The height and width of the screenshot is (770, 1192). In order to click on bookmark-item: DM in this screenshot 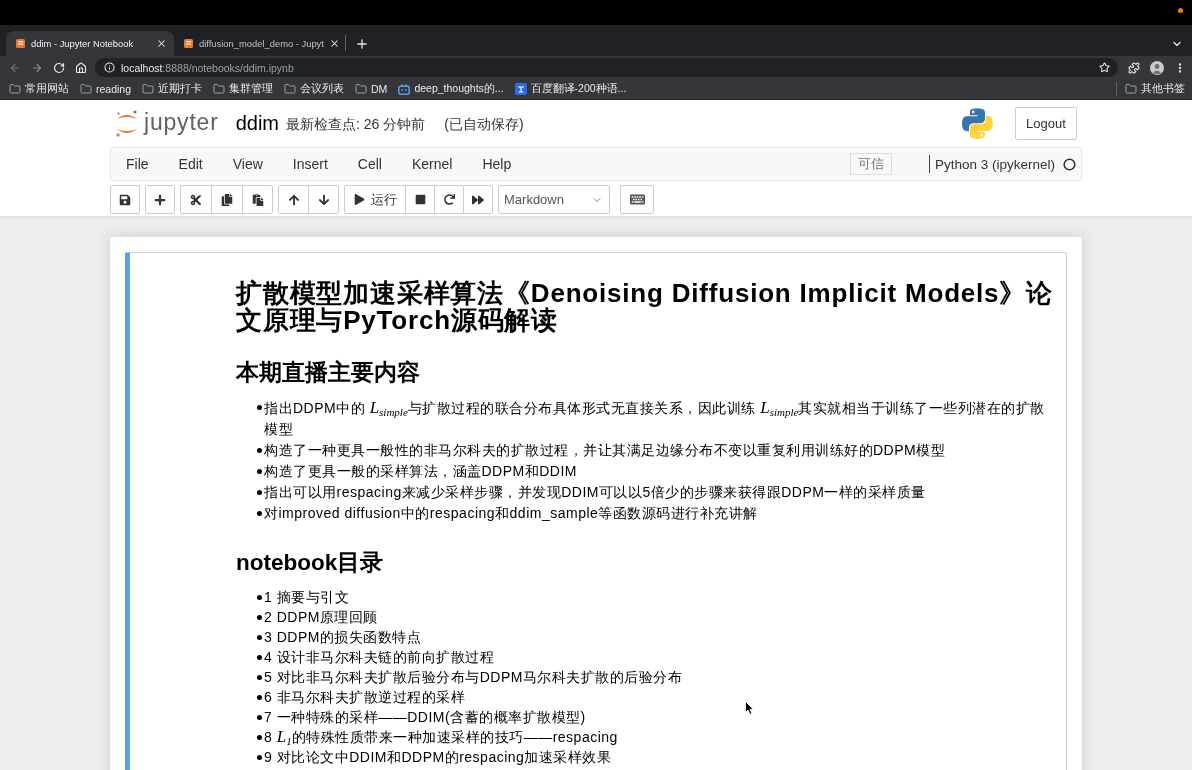, I will do `click(371, 89)`.